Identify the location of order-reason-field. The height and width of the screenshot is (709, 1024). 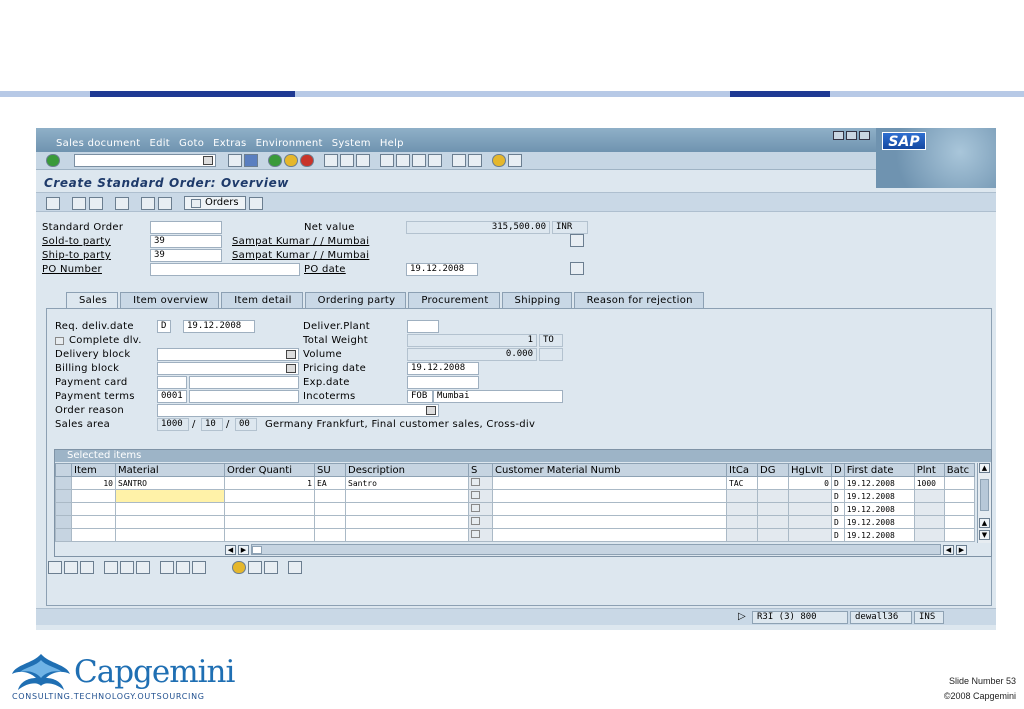
(298, 410).